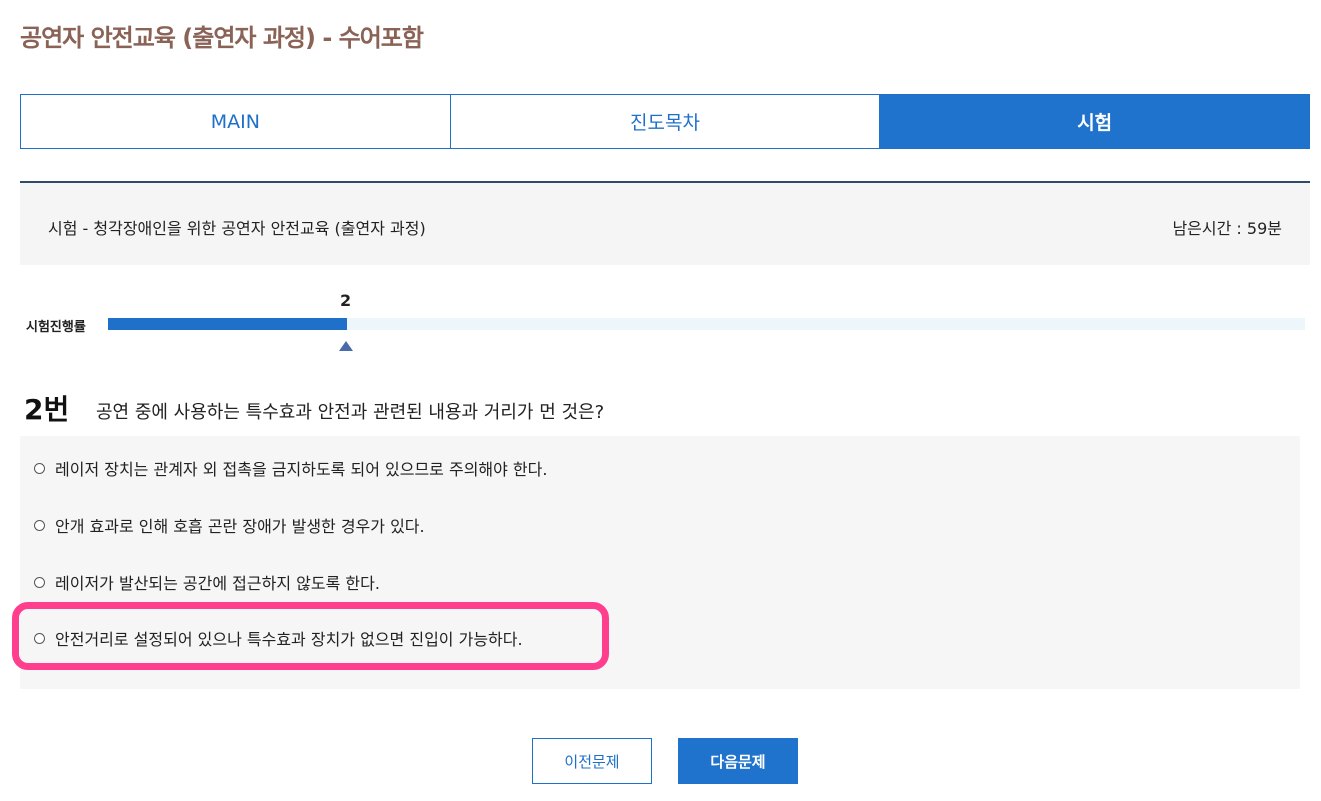  I want to click on answer-option-2: 안개 효과로 인해 호흡 곤란 장애가 발생한 경우가 있다., so click(229, 525).